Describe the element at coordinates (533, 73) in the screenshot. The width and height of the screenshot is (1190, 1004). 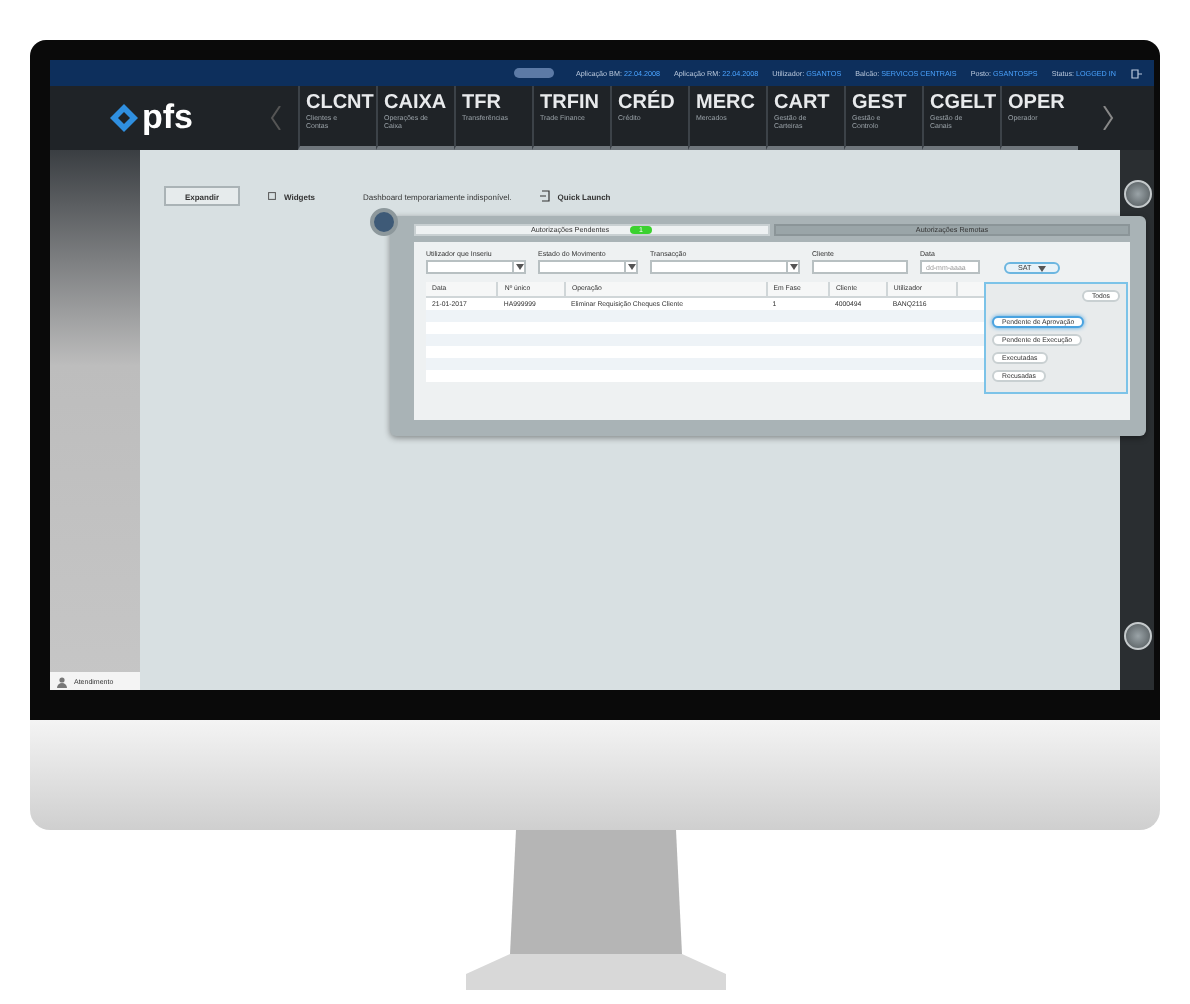
I see `status-pill` at that location.